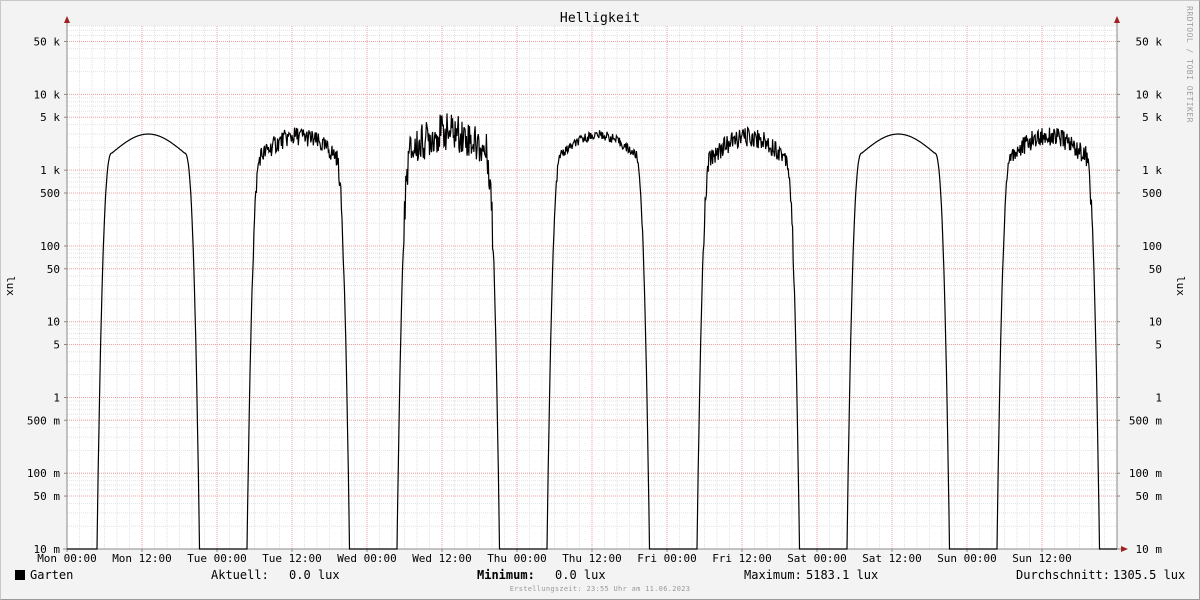  Describe the element at coordinates (1063, 575) in the screenshot. I see `legend-avg-label: Durchschnitt:` at that location.